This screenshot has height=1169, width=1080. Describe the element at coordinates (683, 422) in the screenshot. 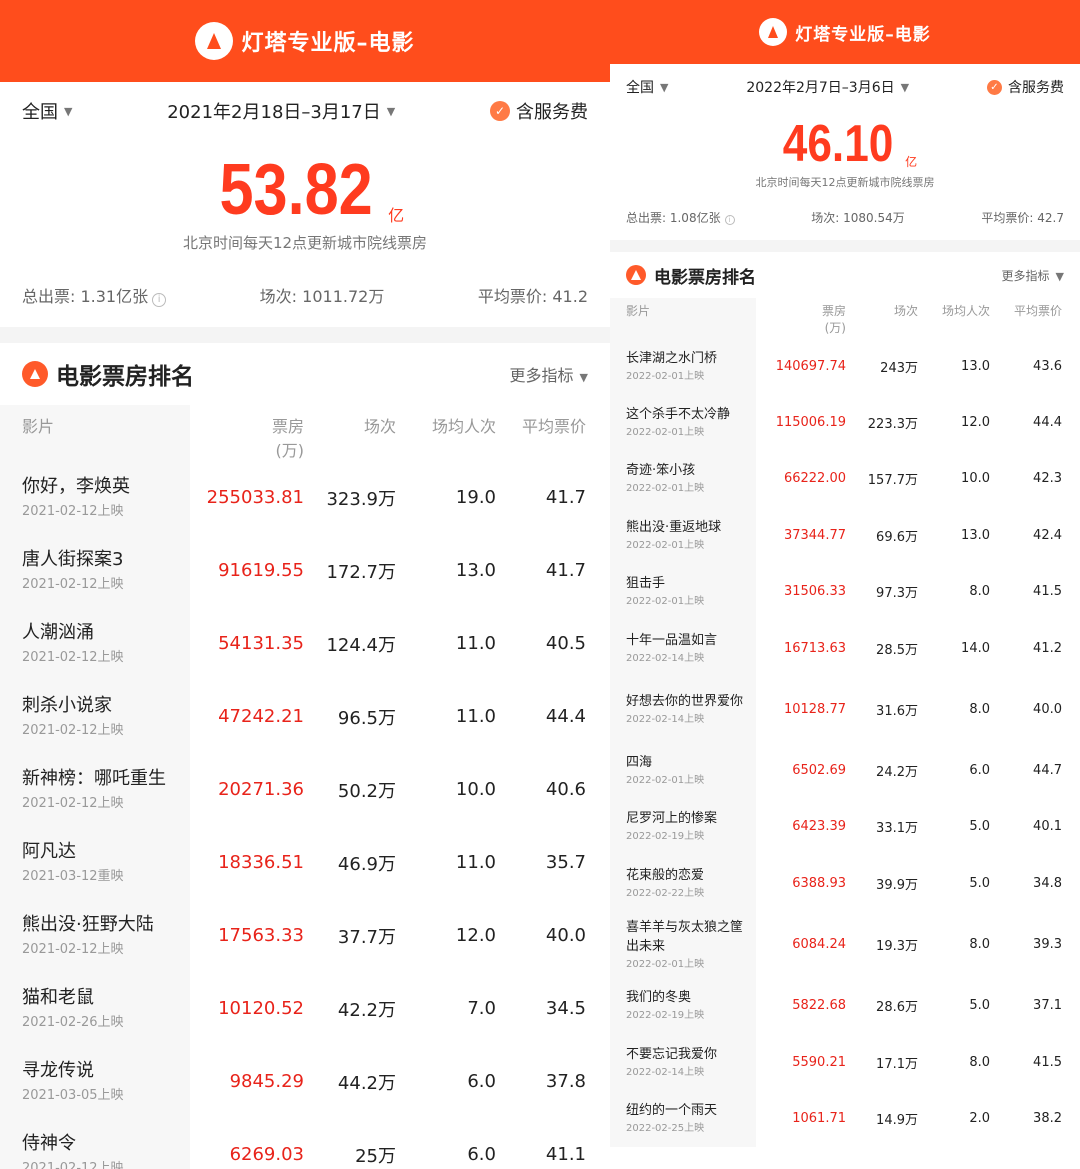

I see `film-cell: 这个杀手不太冷静 2022-02-01上映` at that location.